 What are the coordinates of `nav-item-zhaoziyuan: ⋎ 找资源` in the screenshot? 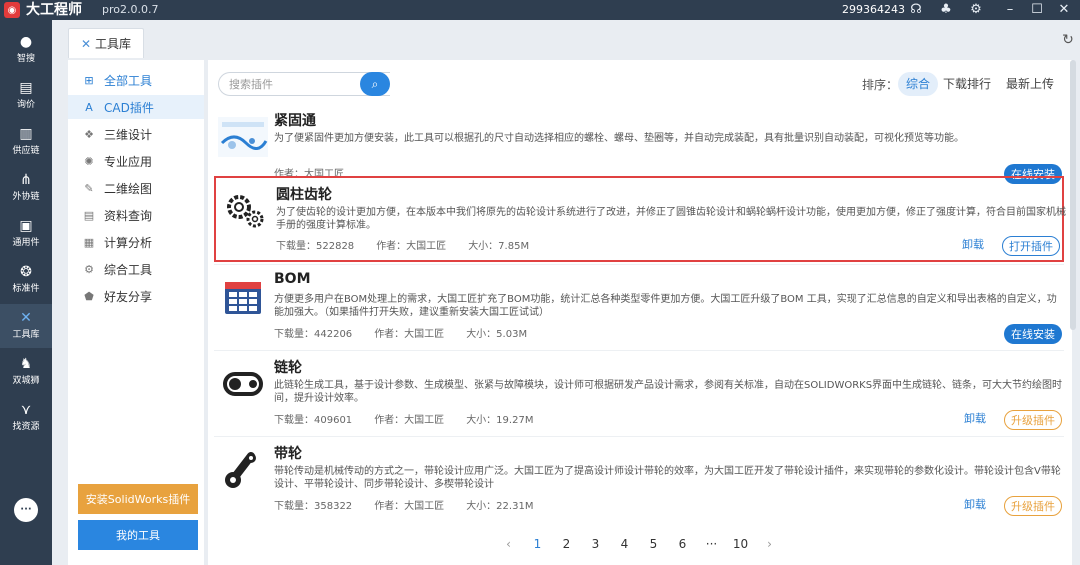 It's located at (26, 418).